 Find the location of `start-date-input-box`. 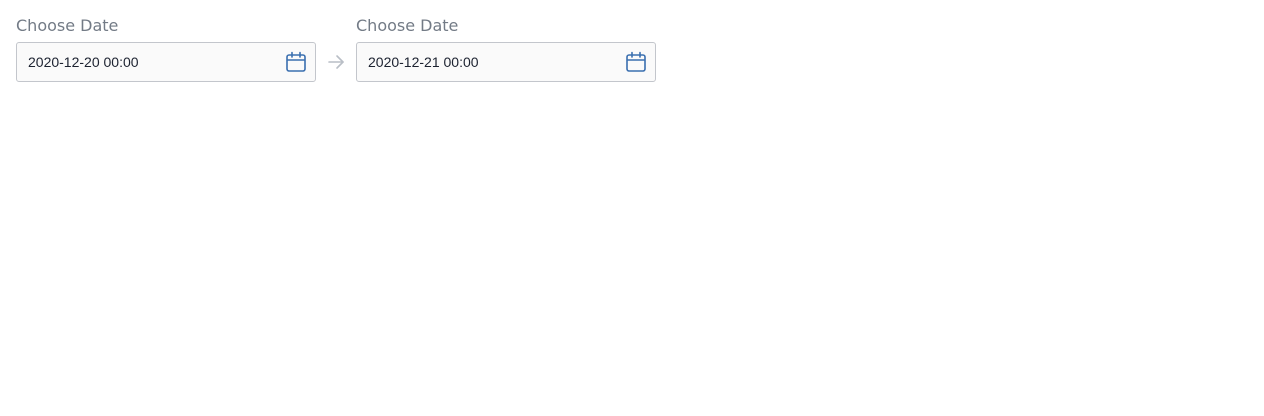

start-date-input-box is located at coordinates (166, 62).